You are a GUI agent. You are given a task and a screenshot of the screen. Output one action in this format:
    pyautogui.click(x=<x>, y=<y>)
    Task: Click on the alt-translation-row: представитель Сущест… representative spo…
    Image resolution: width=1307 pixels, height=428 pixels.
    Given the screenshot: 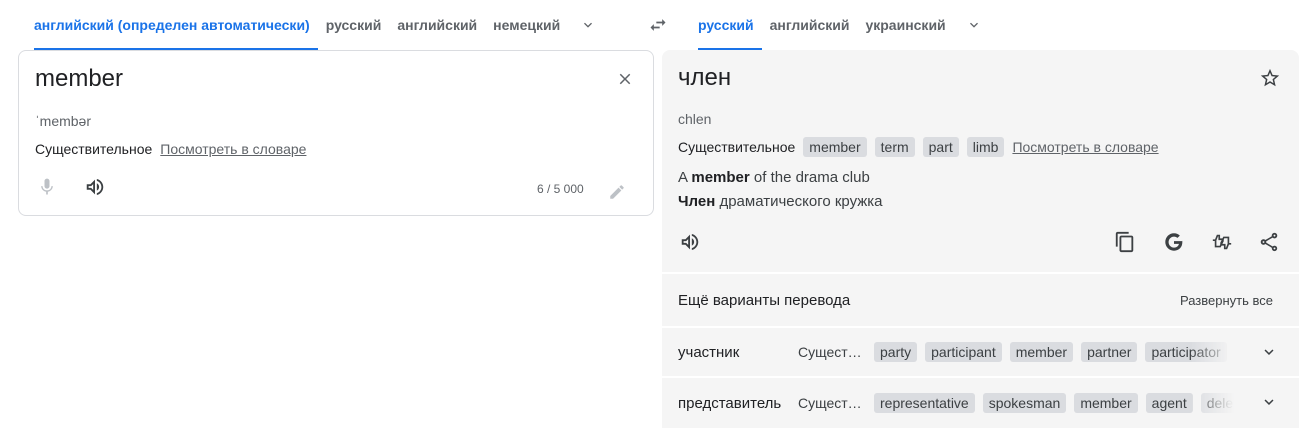 What is the action you would take?
    pyautogui.click(x=980, y=402)
    